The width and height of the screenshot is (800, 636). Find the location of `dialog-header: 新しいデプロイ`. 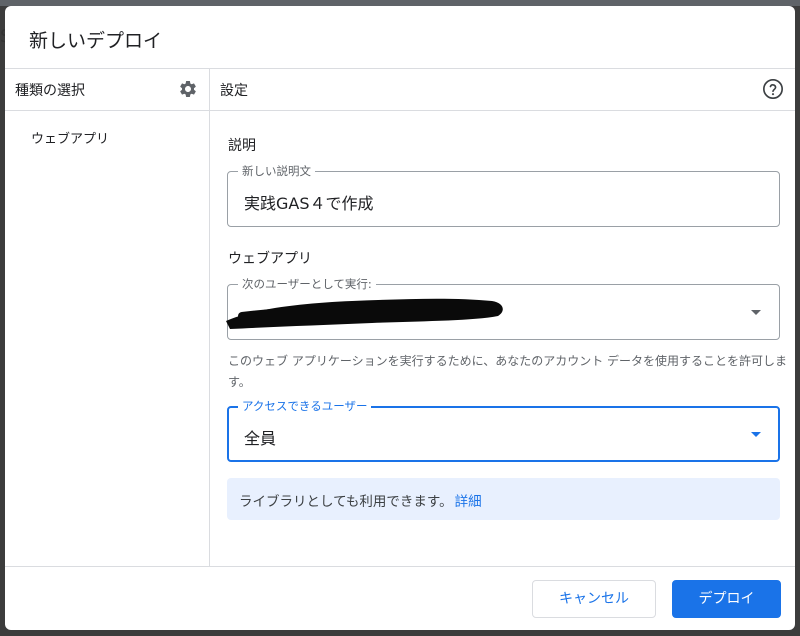

dialog-header: 新しいデプロイ is located at coordinates (400, 37).